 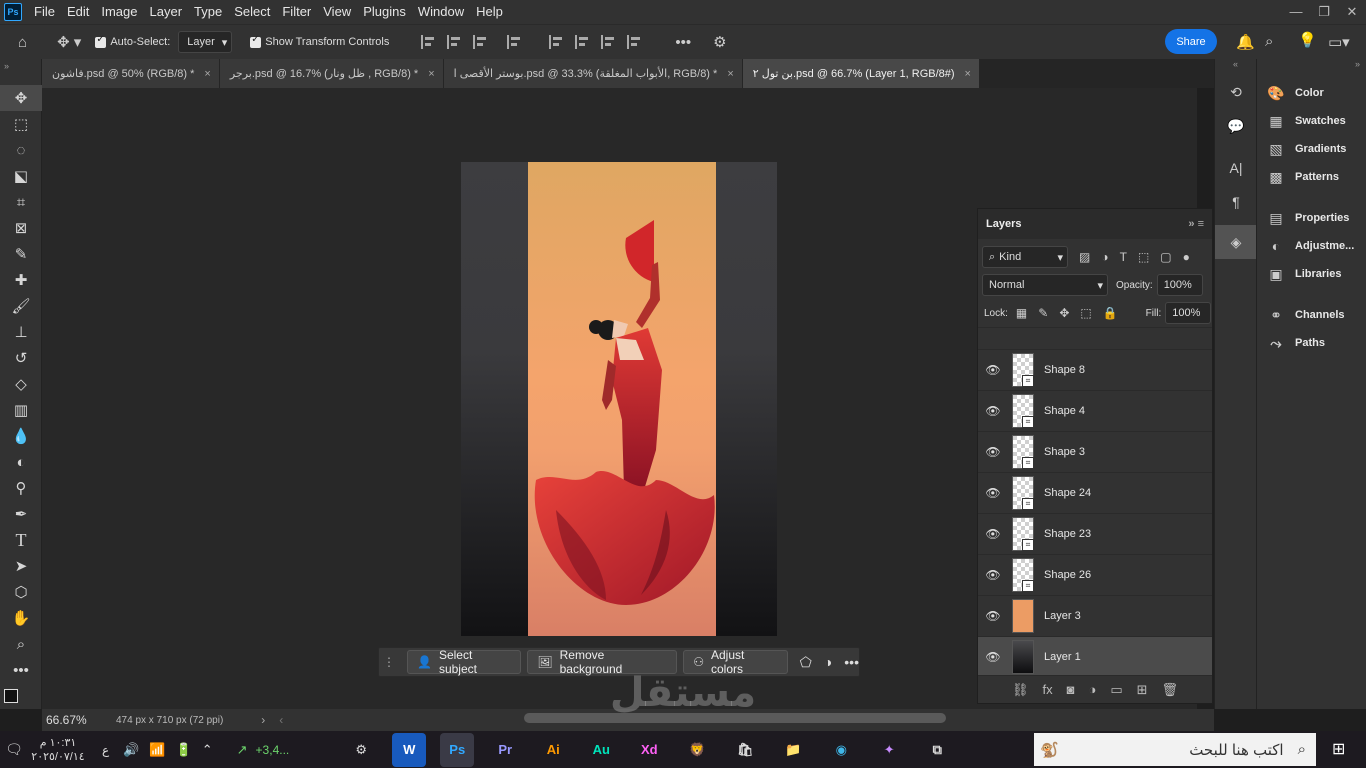 I want to click on history-brush-icon: ↺, so click(x=21, y=358).